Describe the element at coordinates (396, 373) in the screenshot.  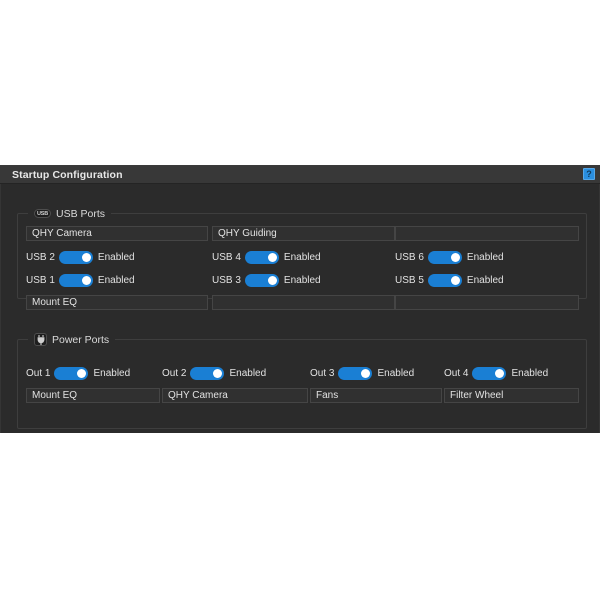
I see `out-3-state: Enabled` at that location.